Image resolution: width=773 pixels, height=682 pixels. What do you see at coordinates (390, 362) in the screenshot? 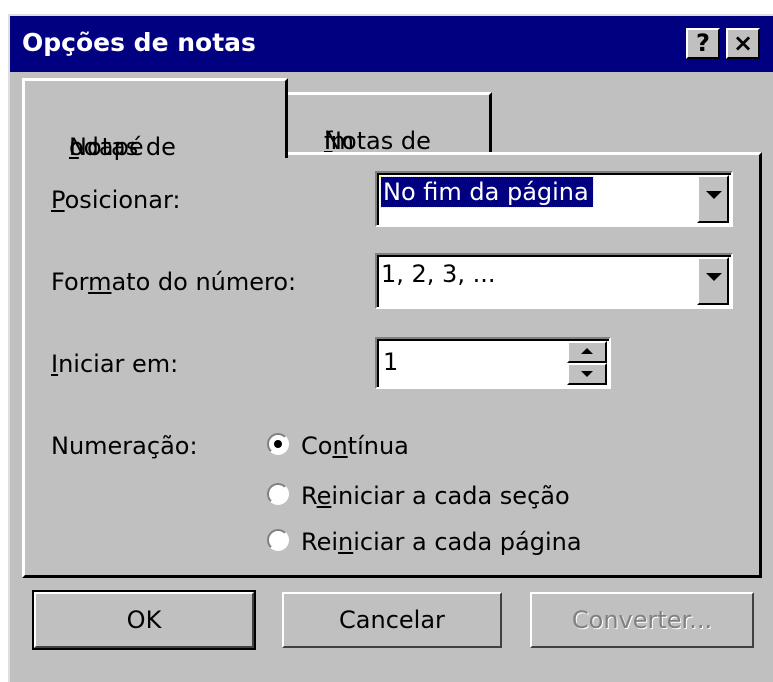
I see `start-at-value: 1` at bounding box center [390, 362].